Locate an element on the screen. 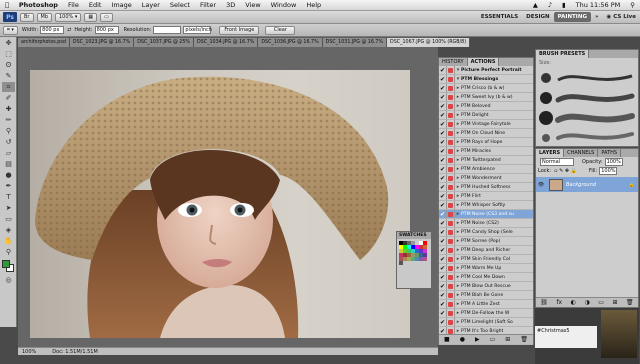 The height and width of the screenshot is (364, 640). brush-tool-icon: ✏ is located at coordinates (8, 120).